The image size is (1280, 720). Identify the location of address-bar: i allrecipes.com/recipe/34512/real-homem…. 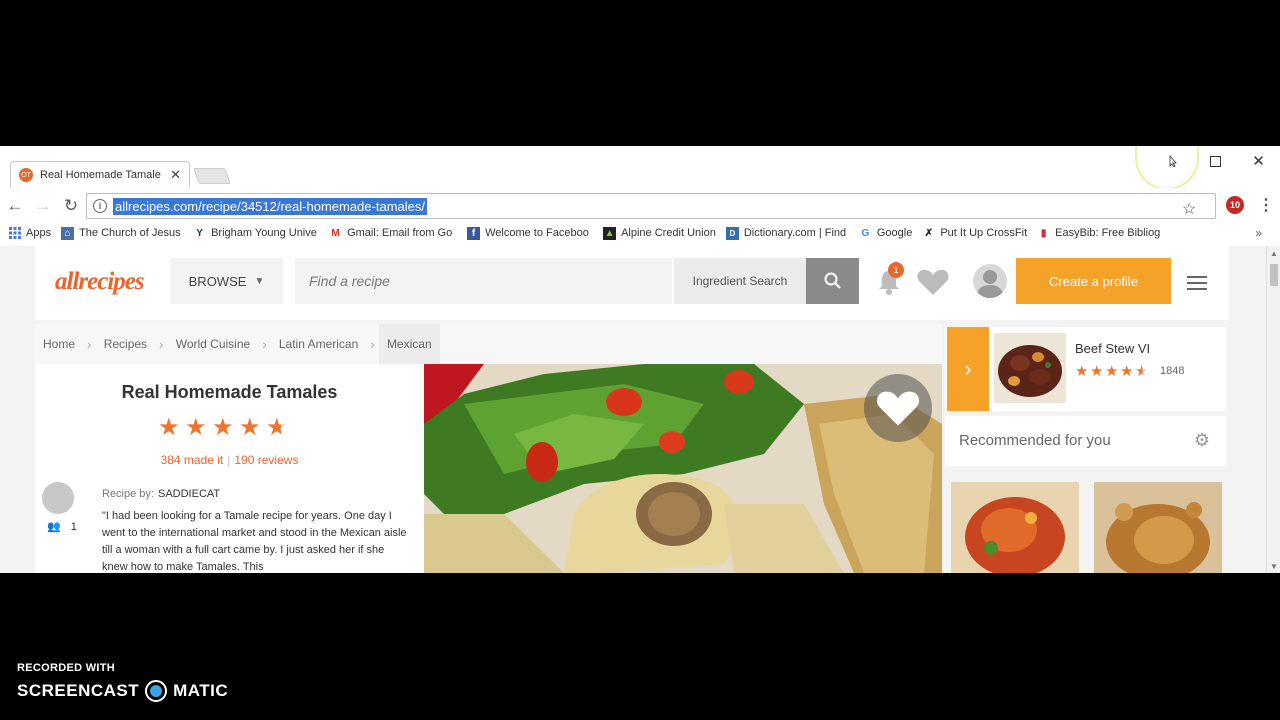
(651, 206).